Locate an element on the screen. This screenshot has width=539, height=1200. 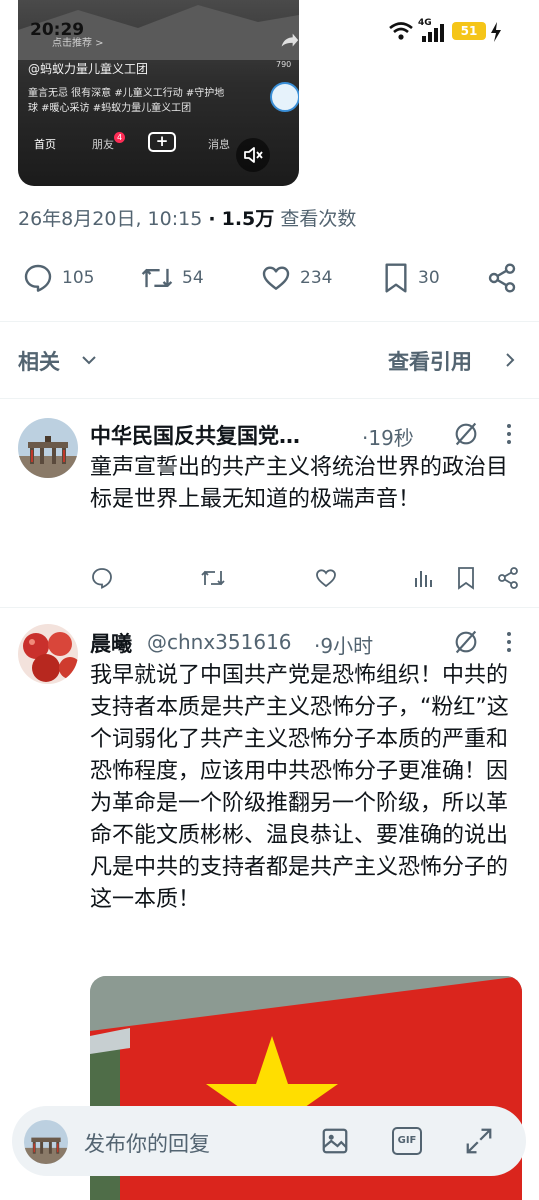
status-time: 20:29 is located at coordinates (57, 30).